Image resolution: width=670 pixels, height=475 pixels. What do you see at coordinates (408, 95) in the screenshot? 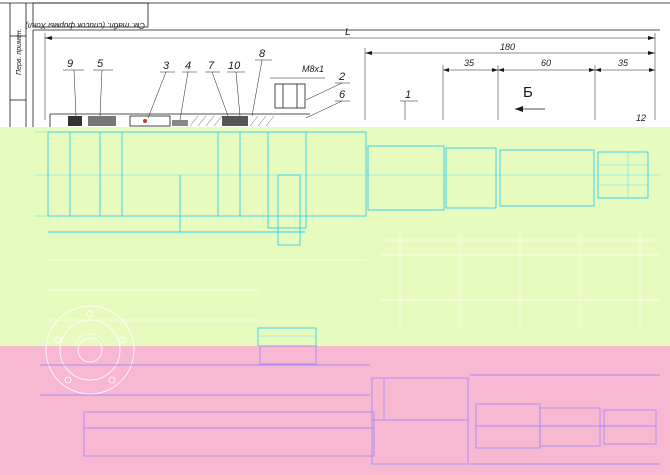
I see `callout-1: 1` at bounding box center [408, 95].